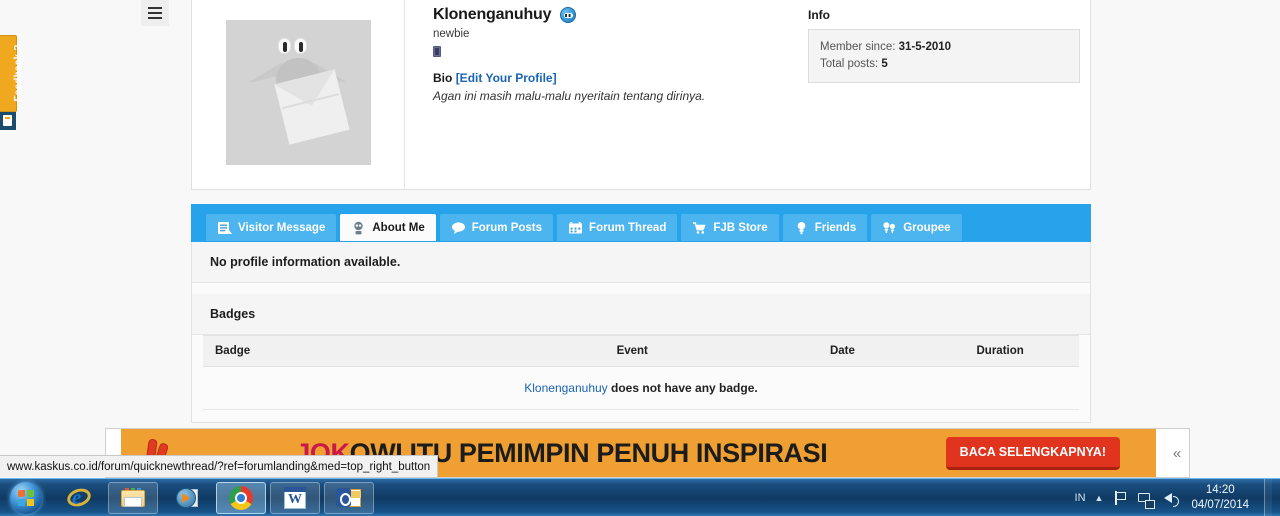 Image resolution: width=1280 pixels, height=516 pixels. I want to click on volume-icon, so click(1171, 498).